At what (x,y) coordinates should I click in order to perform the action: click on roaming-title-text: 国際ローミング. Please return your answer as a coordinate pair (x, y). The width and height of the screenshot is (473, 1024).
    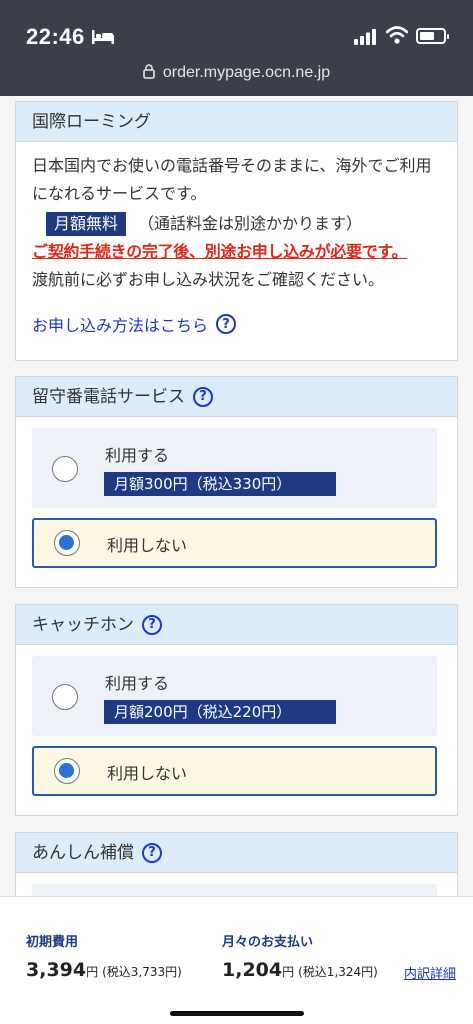
    Looking at the image, I should click on (91, 121).